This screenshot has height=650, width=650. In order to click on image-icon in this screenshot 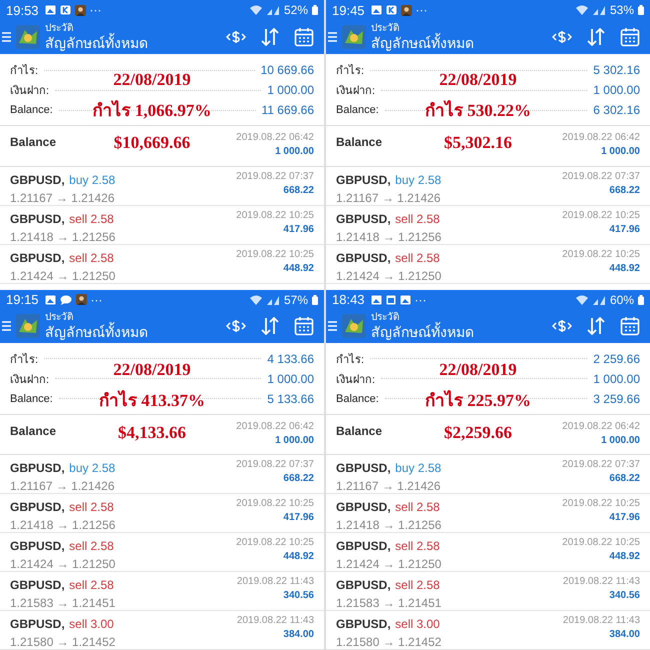, I will do `click(376, 10)`.